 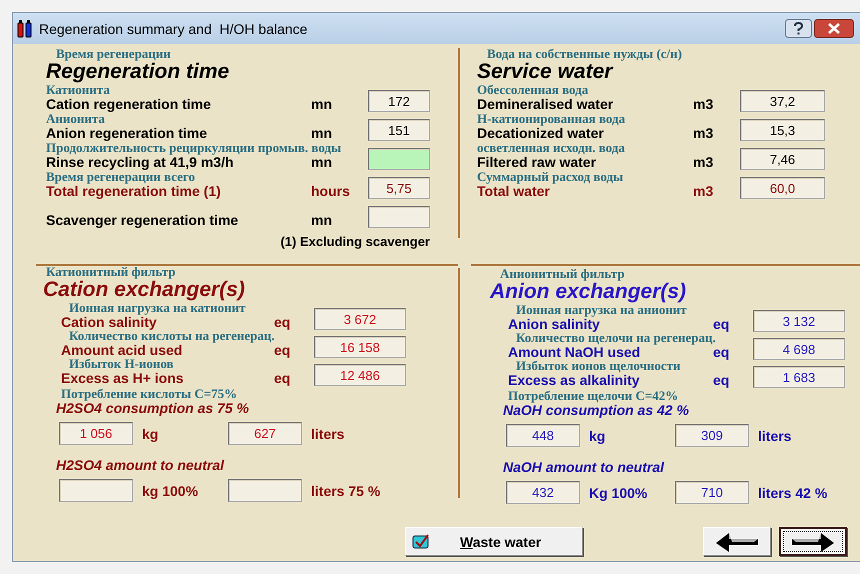 What do you see at coordinates (575, 352) in the screenshot?
I see `field-label: Amount NaOH used` at bounding box center [575, 352].